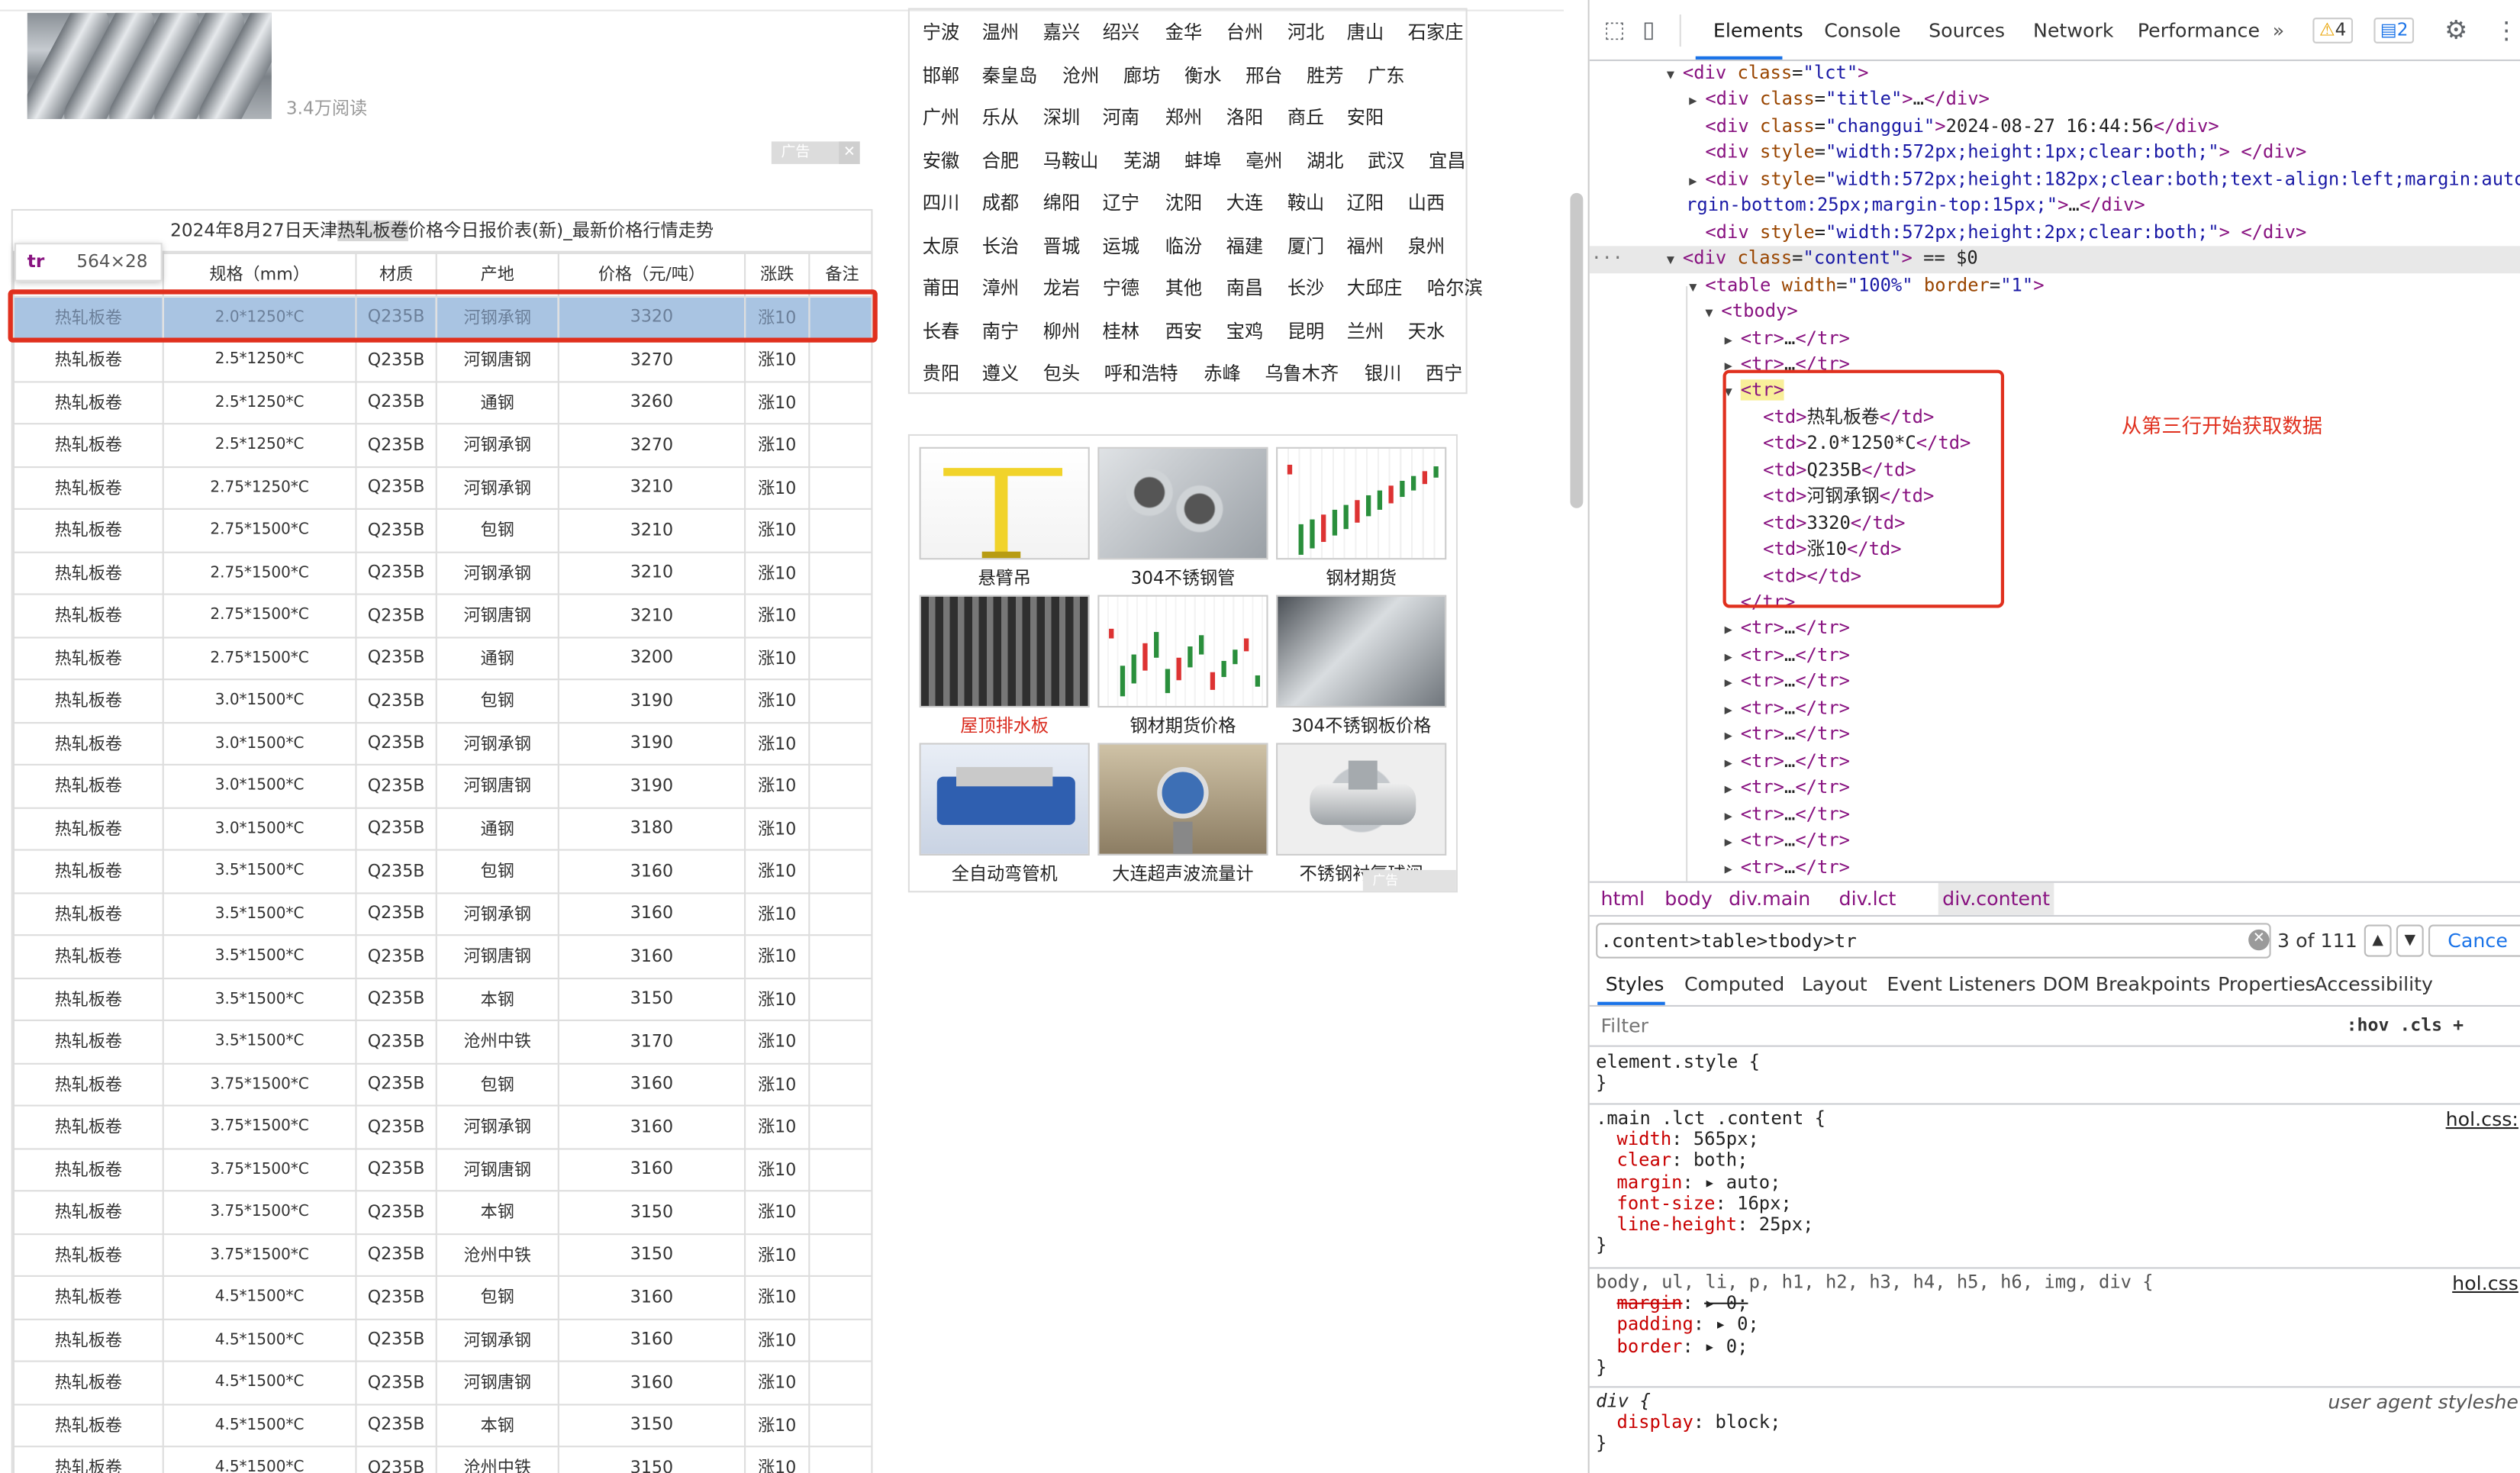  I want to click on gallery-ad-tag: 广告, so click(1409, 880).